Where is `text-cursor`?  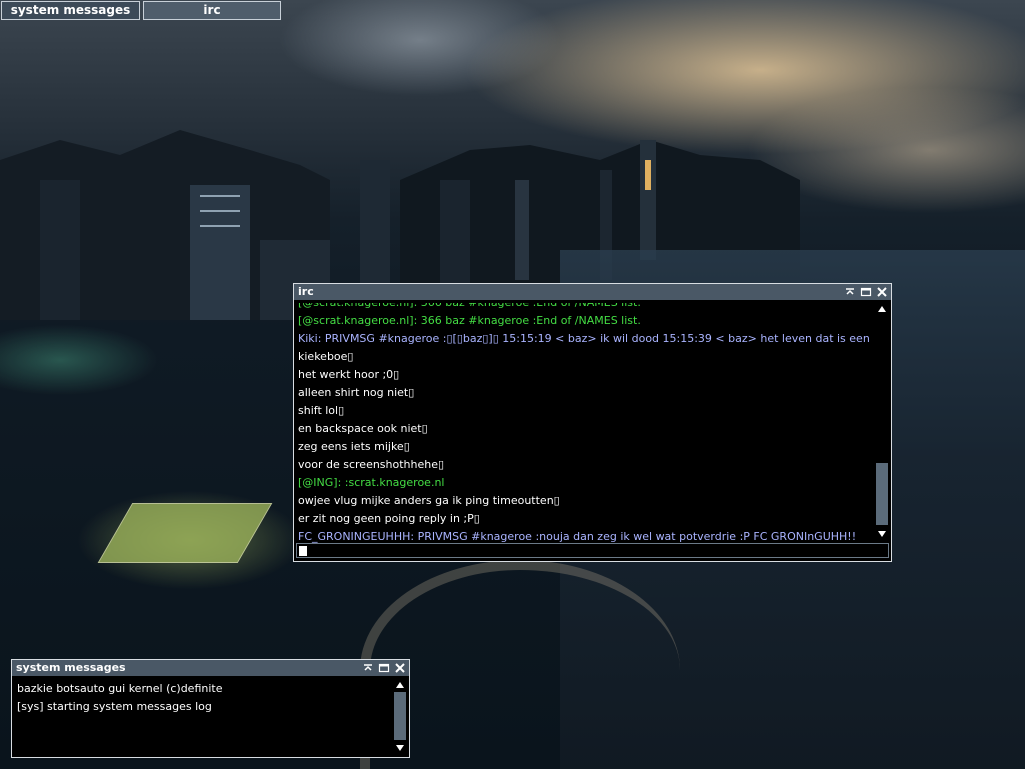
text-cursor is located at coordinates (303, 551).